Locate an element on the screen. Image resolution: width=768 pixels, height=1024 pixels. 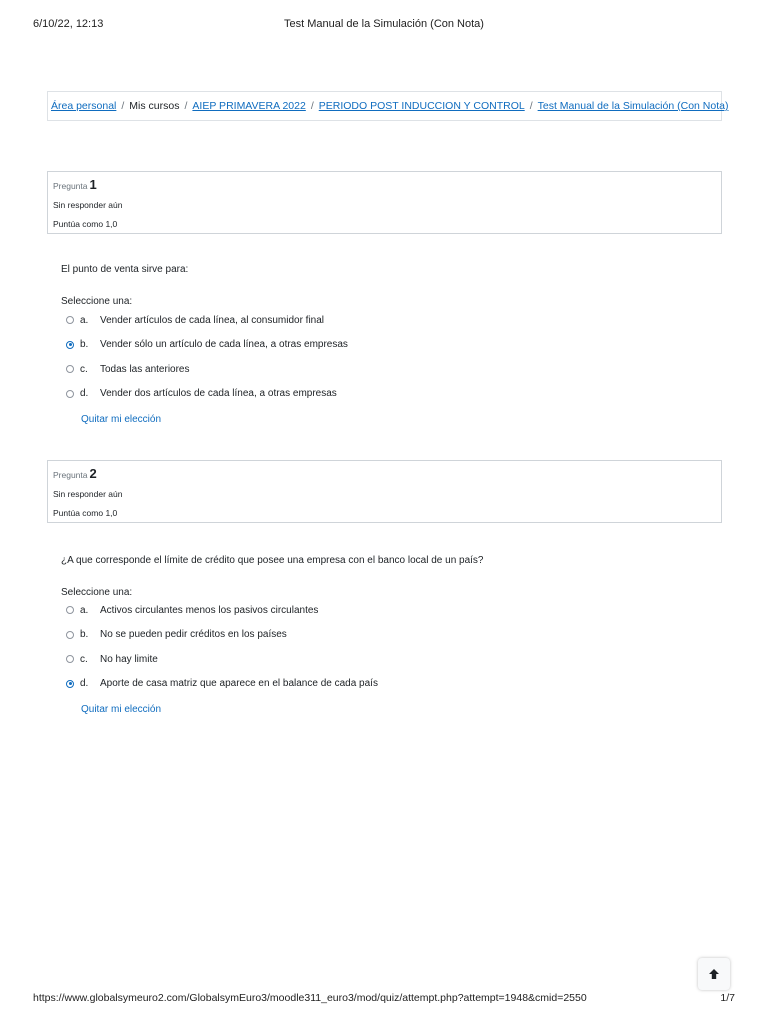
print-title: Test Manual de la Simulación (Con Nota) is located at coordinates (384, 24).